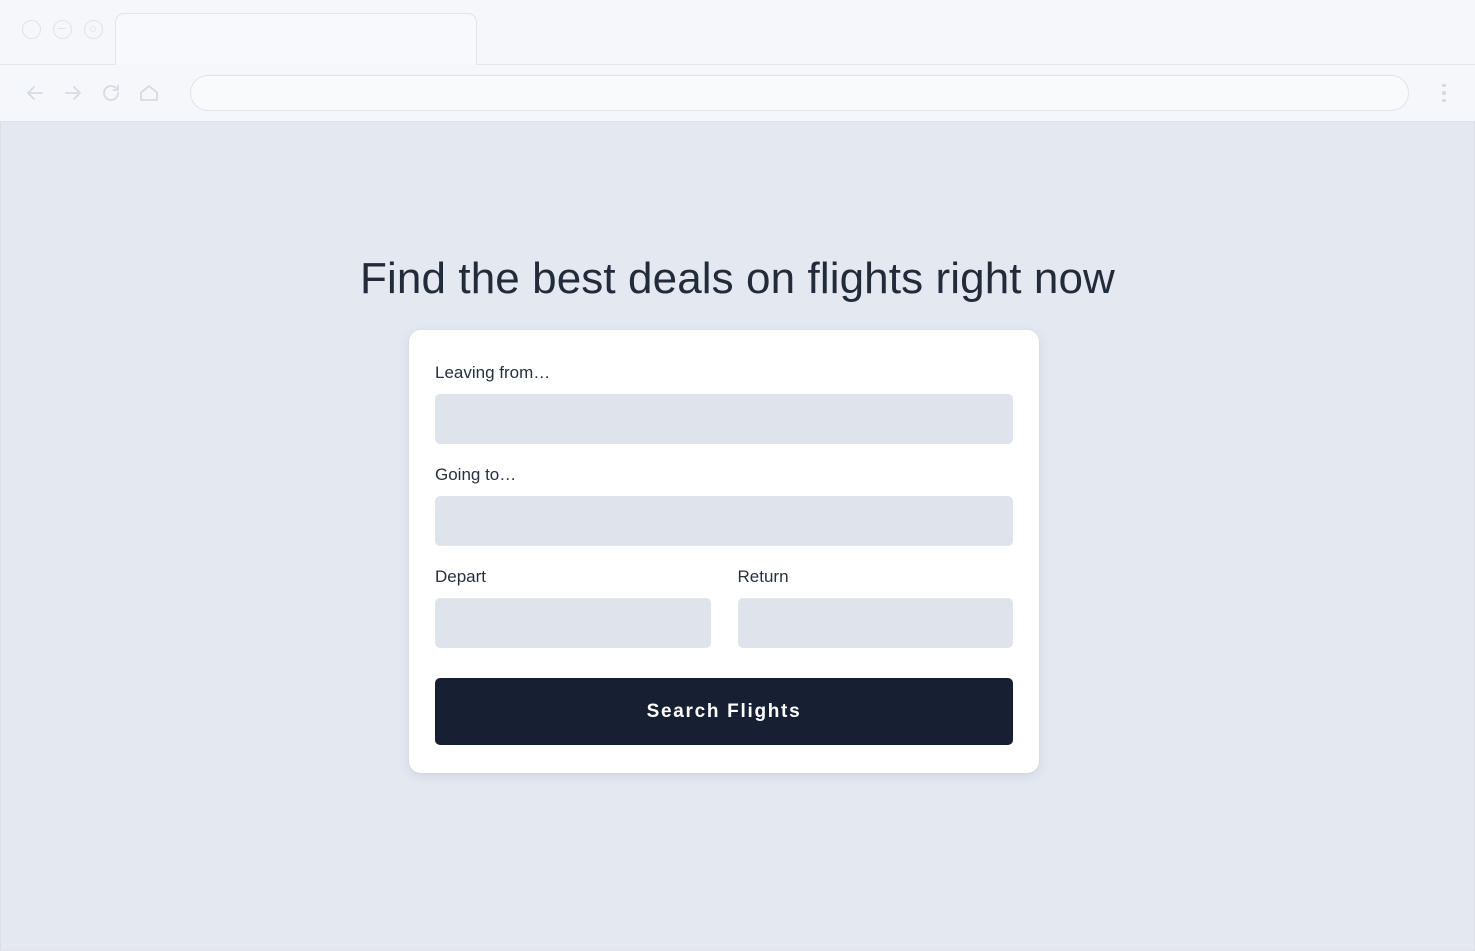 The height and width of the screenshot is (951, 1475). Describe the element at coordinates (763, 576) in the screenshot. I see `return-label: Return` at that location.